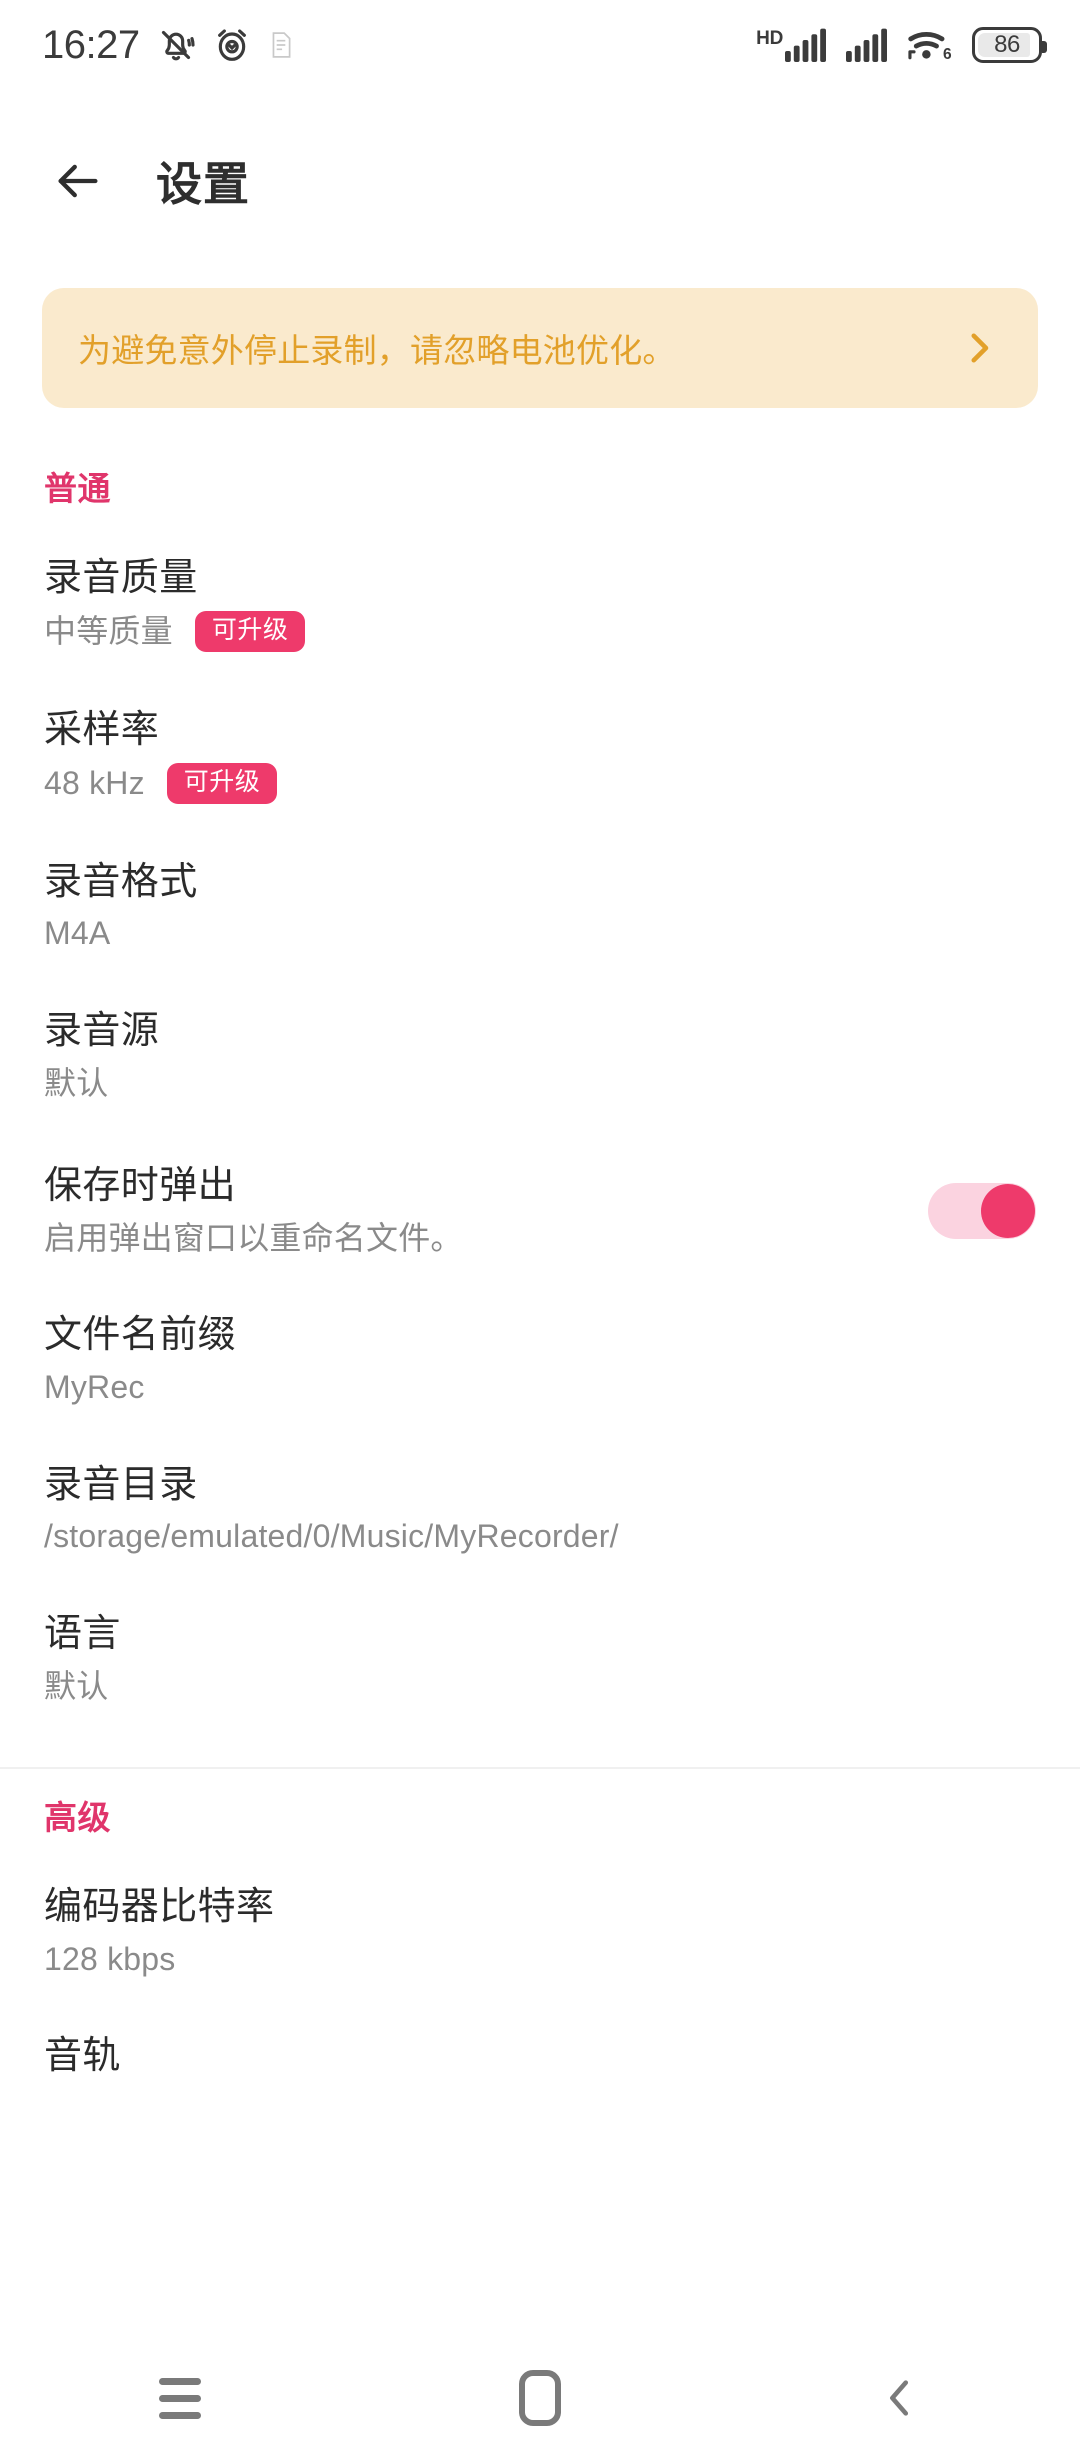 The image size is (1080, 2460). What do you see at coordinates (121, 578) in the screenshot?
I see `setting-title: 录音质量` at bounding box center [121, 578].